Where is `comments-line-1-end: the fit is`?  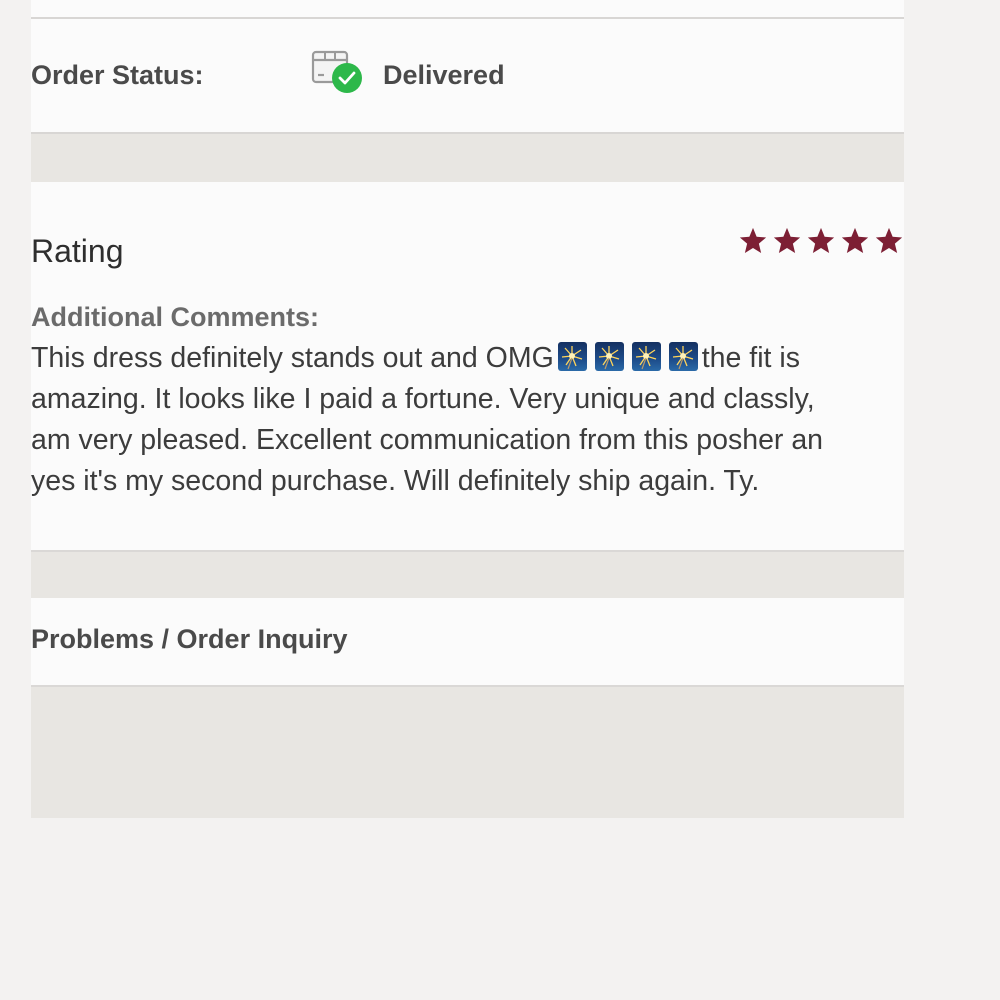 comments-line-1-end: the fit is is located at coordinates (750, 358).